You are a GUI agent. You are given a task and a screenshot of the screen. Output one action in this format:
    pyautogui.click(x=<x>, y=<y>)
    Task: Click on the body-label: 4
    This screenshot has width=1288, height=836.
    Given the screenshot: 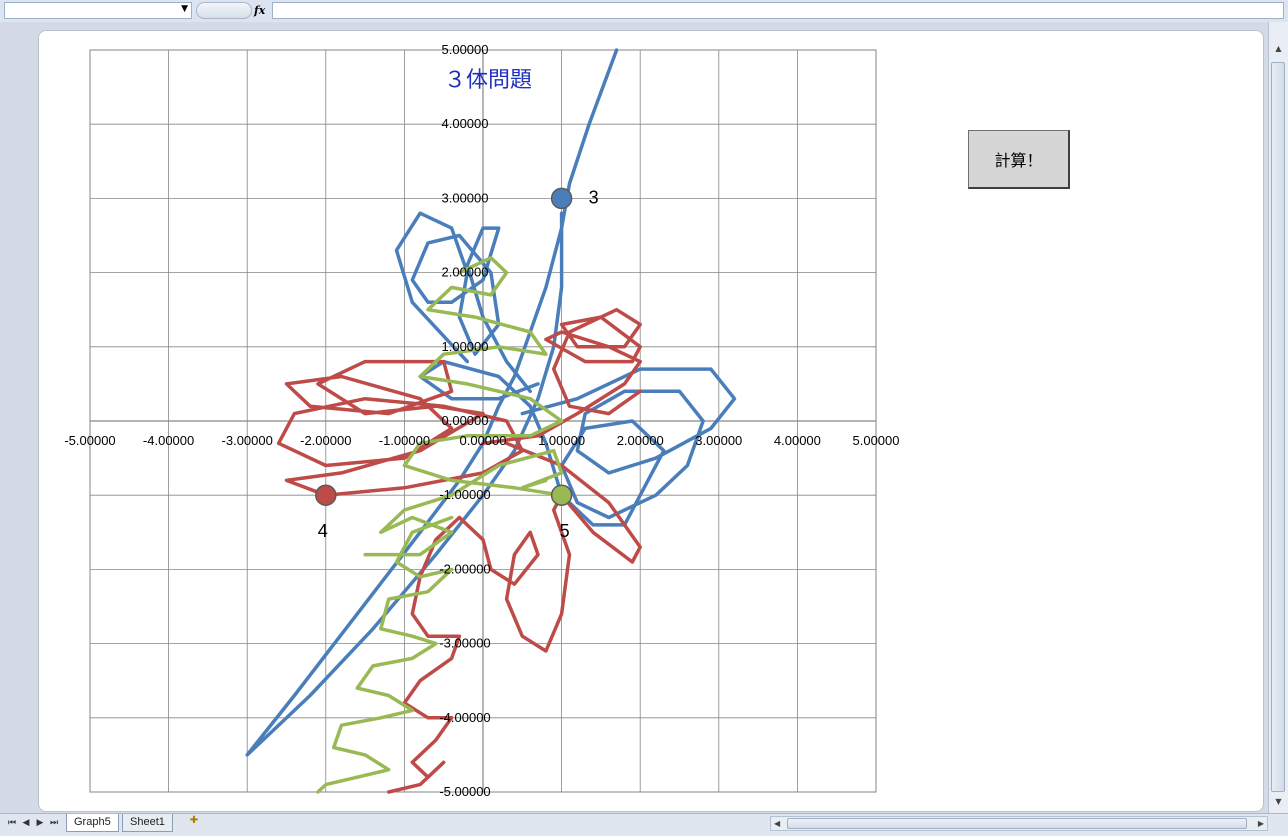 What is the action you would take?
    pyautogui.click(x=323, y=531)
    